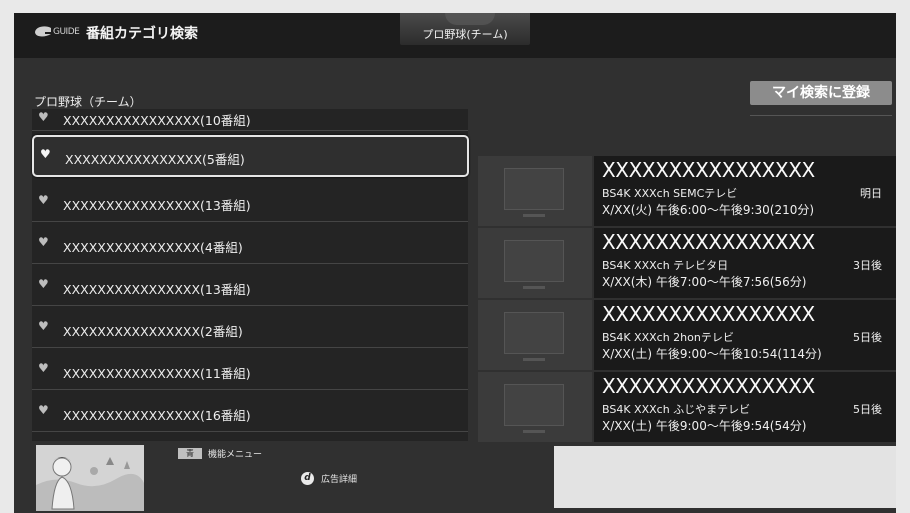  I want to click on category-tab-label: プロ野球(チーム), so click(465, 34).